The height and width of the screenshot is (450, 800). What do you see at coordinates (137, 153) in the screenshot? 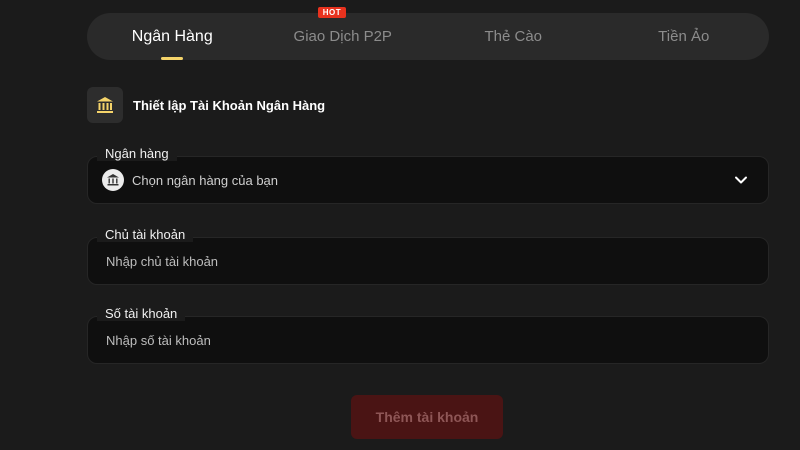
I see `bank-select-label: Ngân hàng` at bounding box center [137, 153].